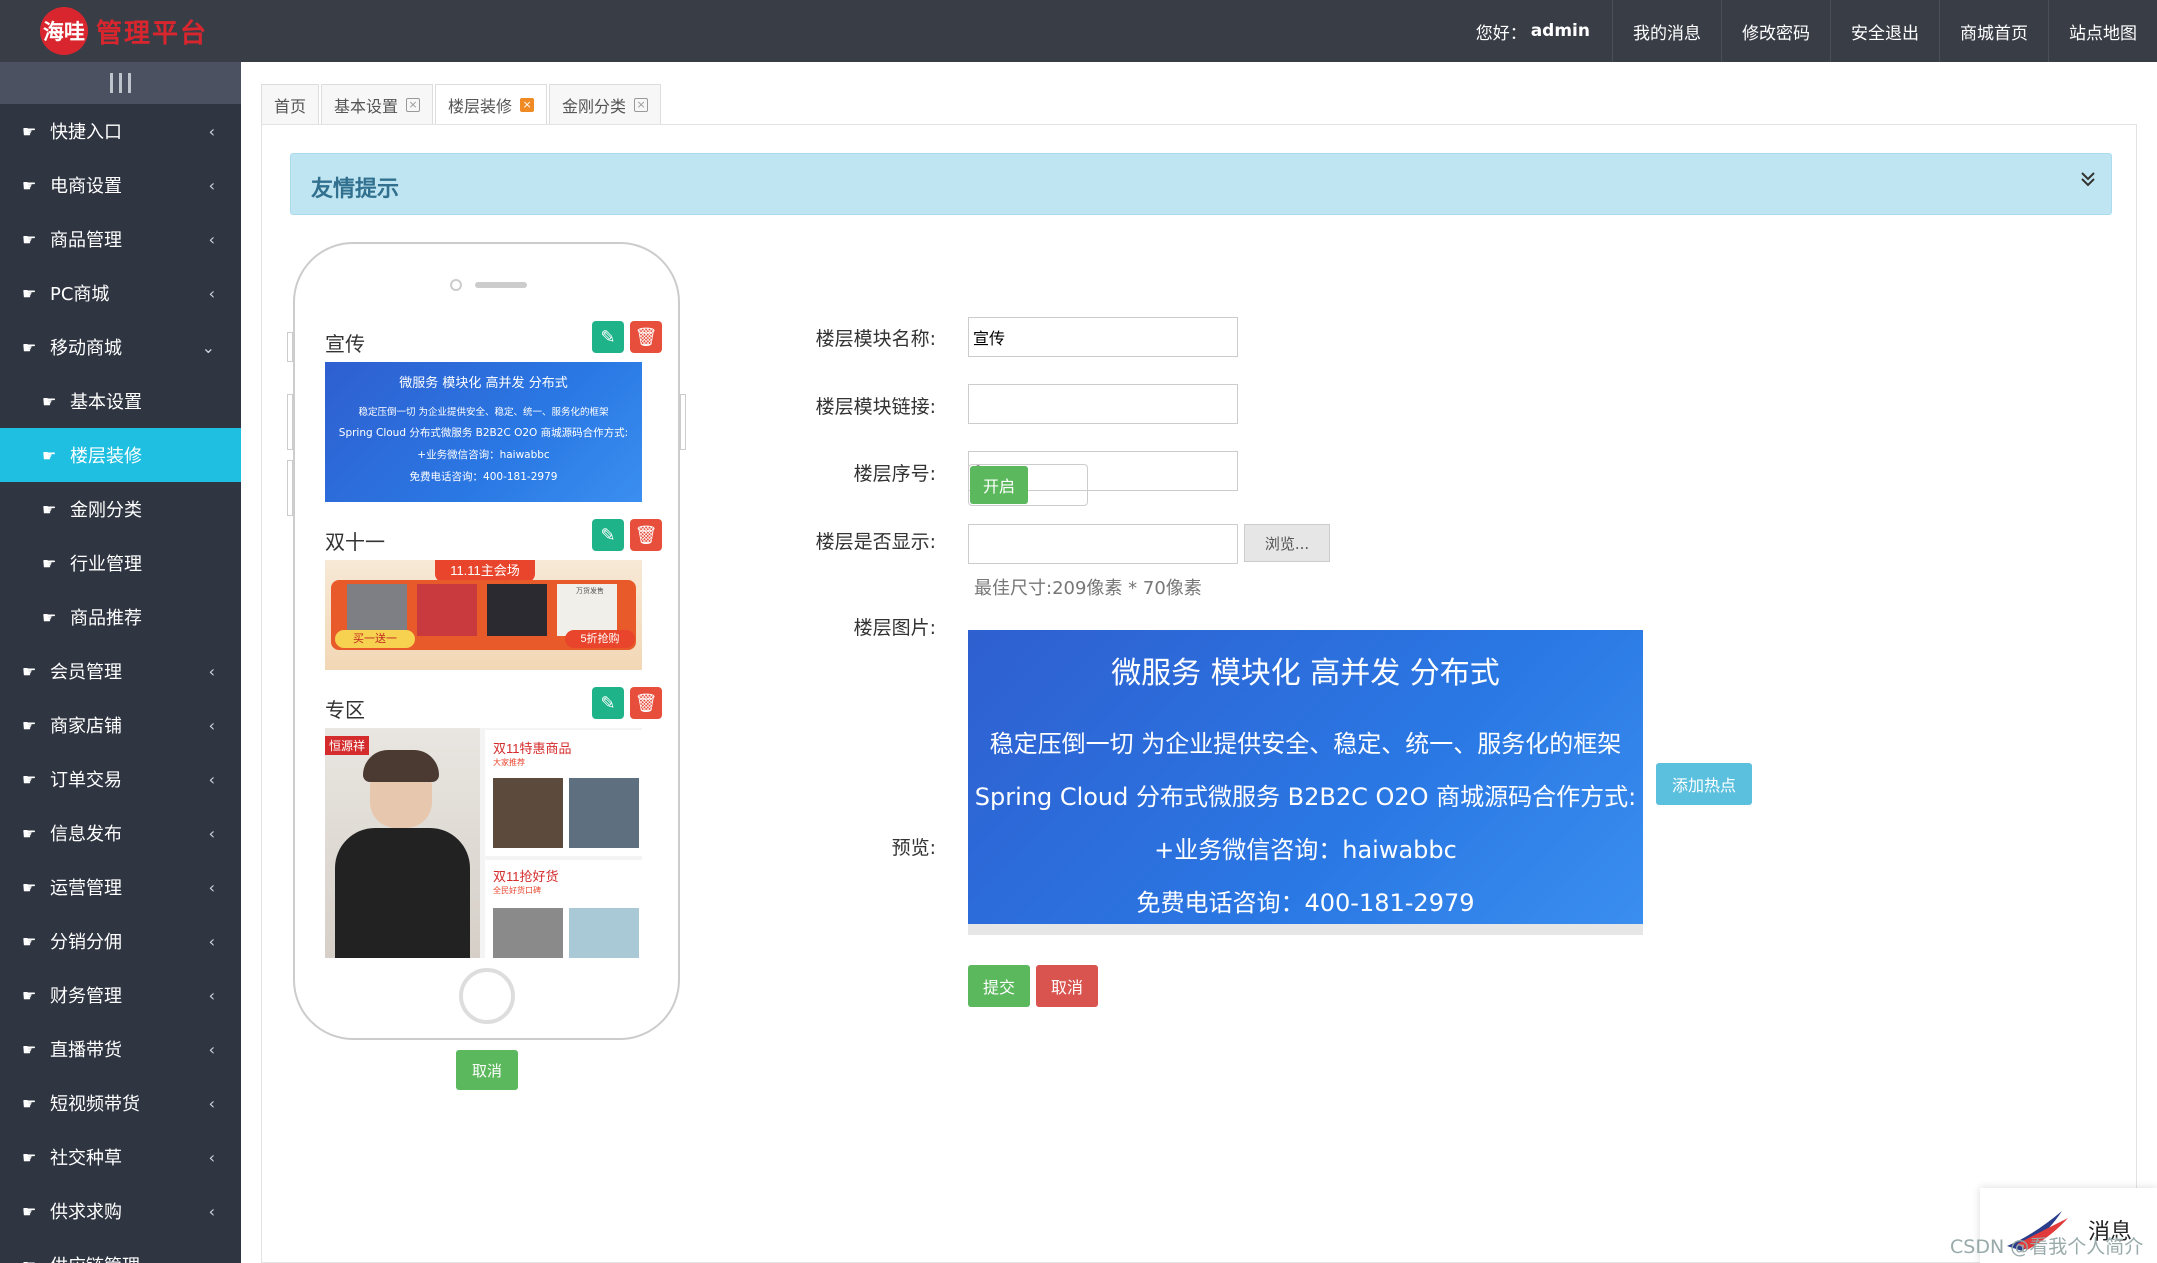 This screenshot has width=2157, height=1263. Describe the element at coordinates (120, 131) in the screenshot. I see `sidebar-item-quick-entry: ☛ 快捷入口 ‹` at that location.